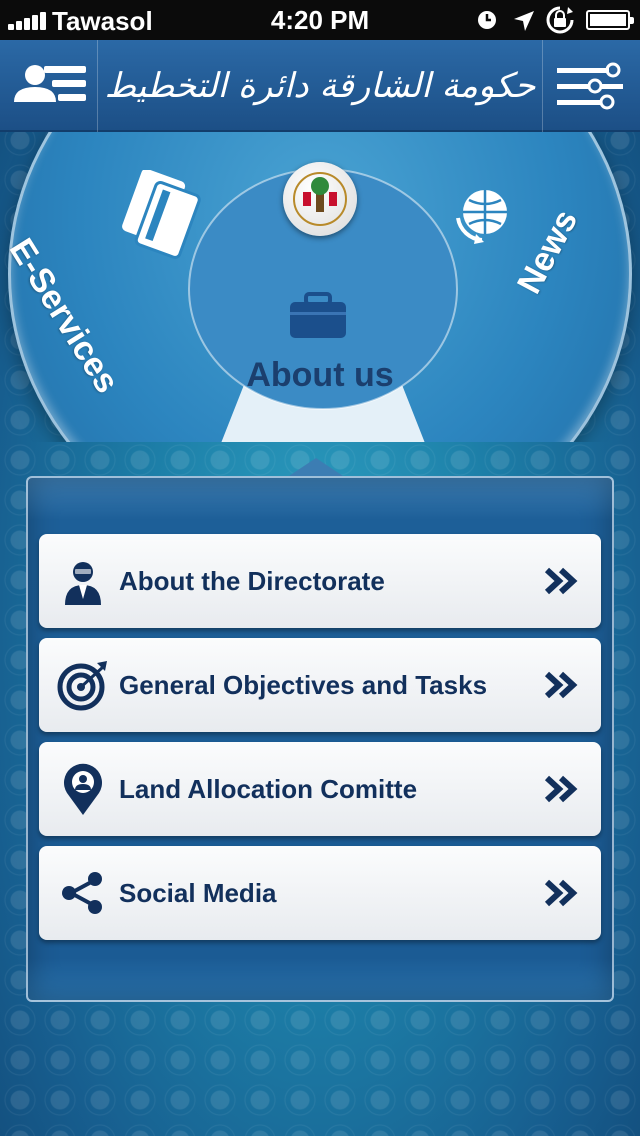 Image resolution: width=640 pixels, height=1136 pixels. I want to click on menu-item-about-directorate: About the Directorate, so click(320, 581).